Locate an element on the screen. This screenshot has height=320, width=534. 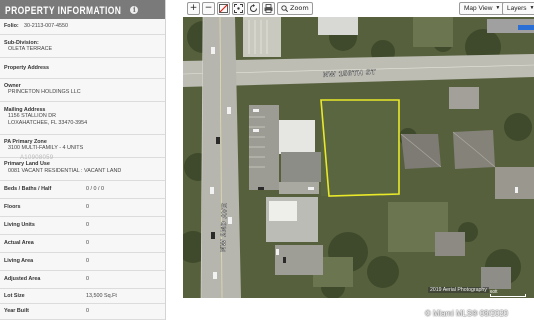
layers-label: Layers is located at coordinates (517, 8).